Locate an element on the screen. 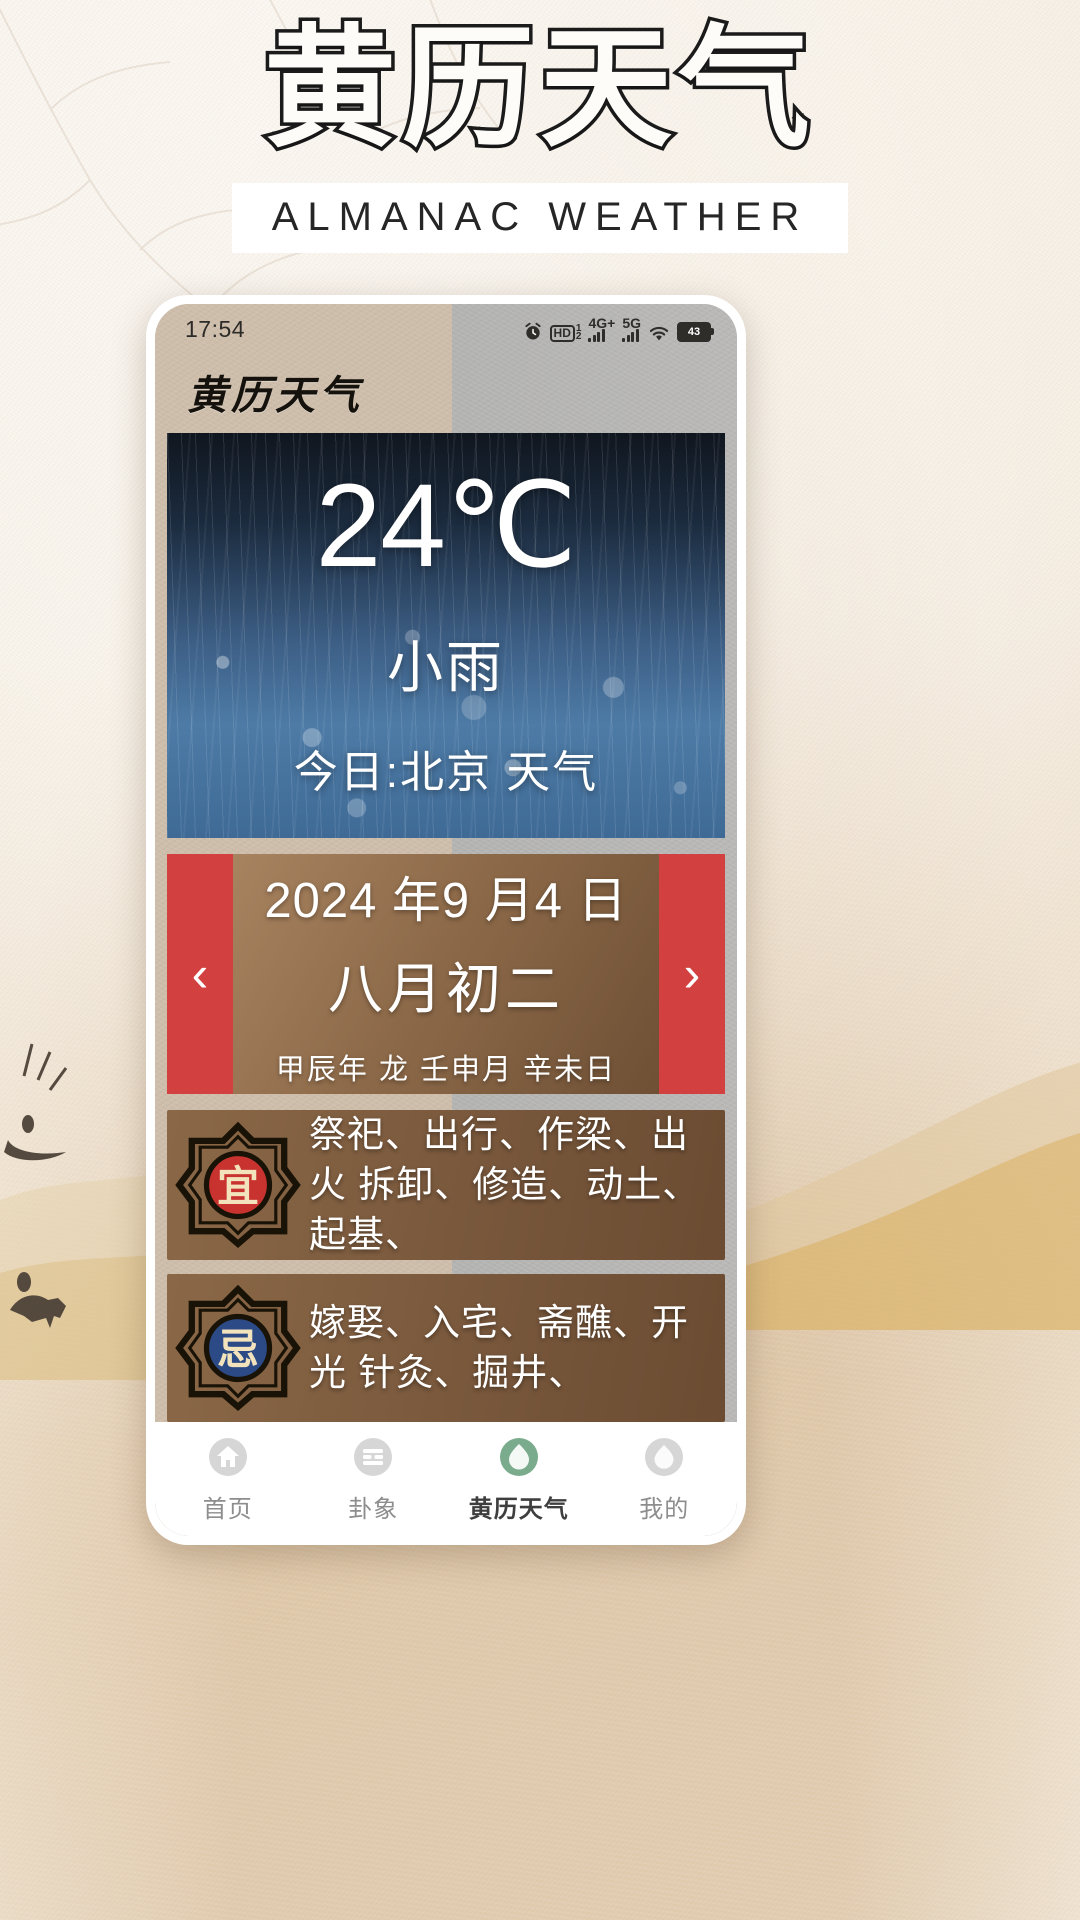  lunar-date: 八月初二 is located at coordinates (445, 988).